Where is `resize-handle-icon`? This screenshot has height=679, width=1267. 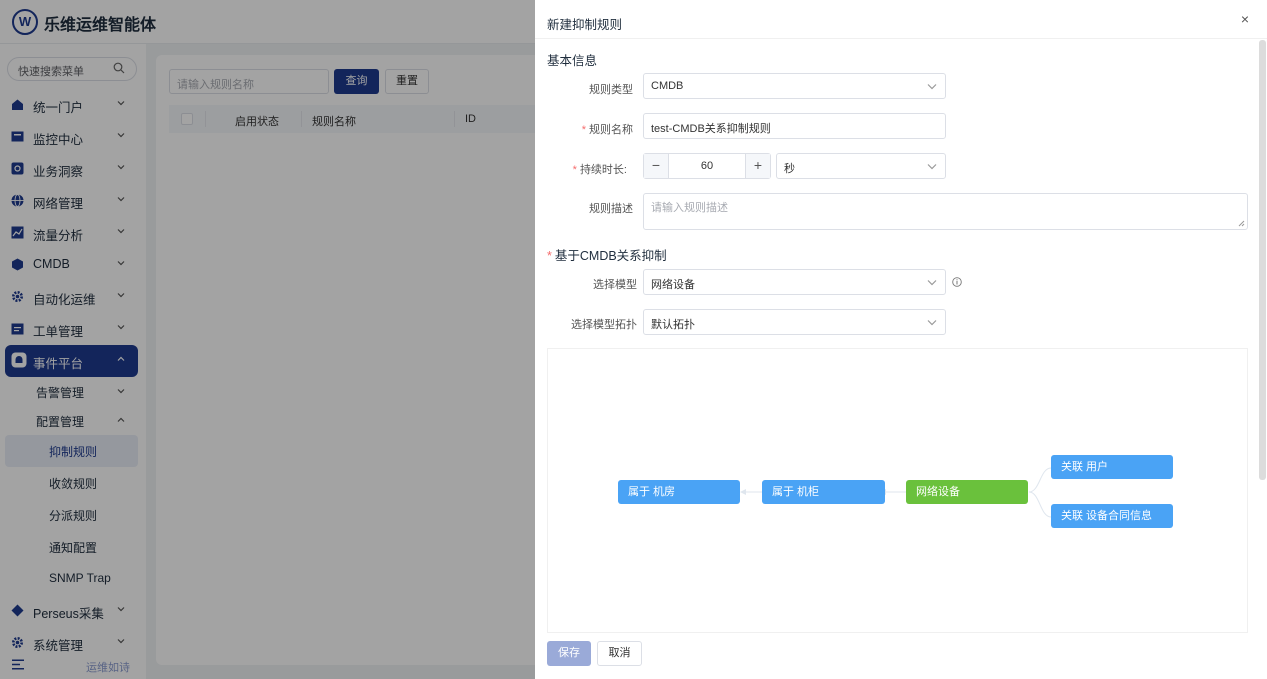
resize-handle-icon is located at coordinates (1241, 223).